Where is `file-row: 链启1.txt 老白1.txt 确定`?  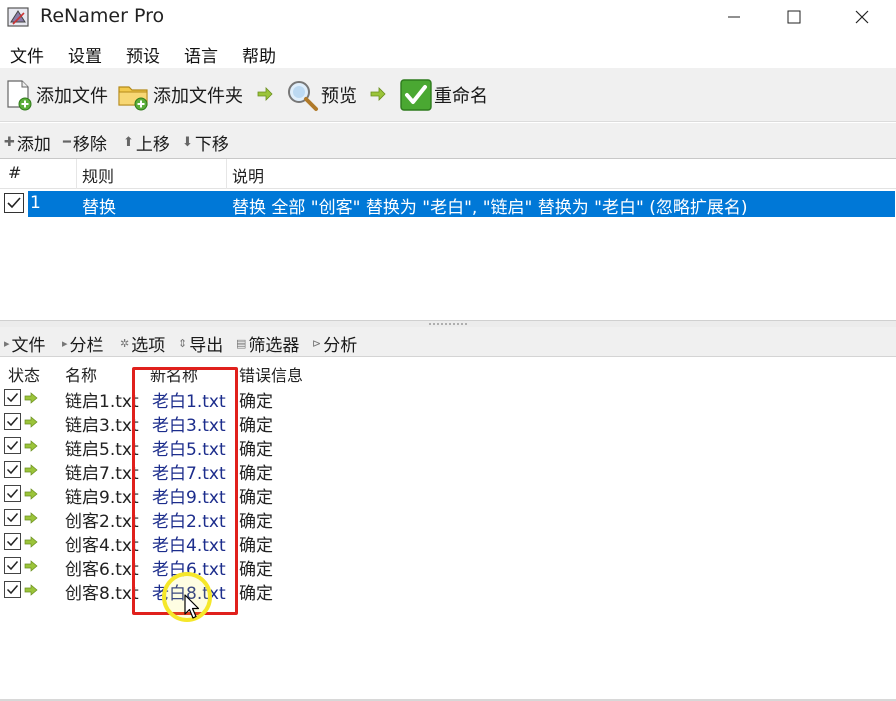 file-row: 链启1.txt 老白1.txt 确定 is located at coordinates (448, 399).